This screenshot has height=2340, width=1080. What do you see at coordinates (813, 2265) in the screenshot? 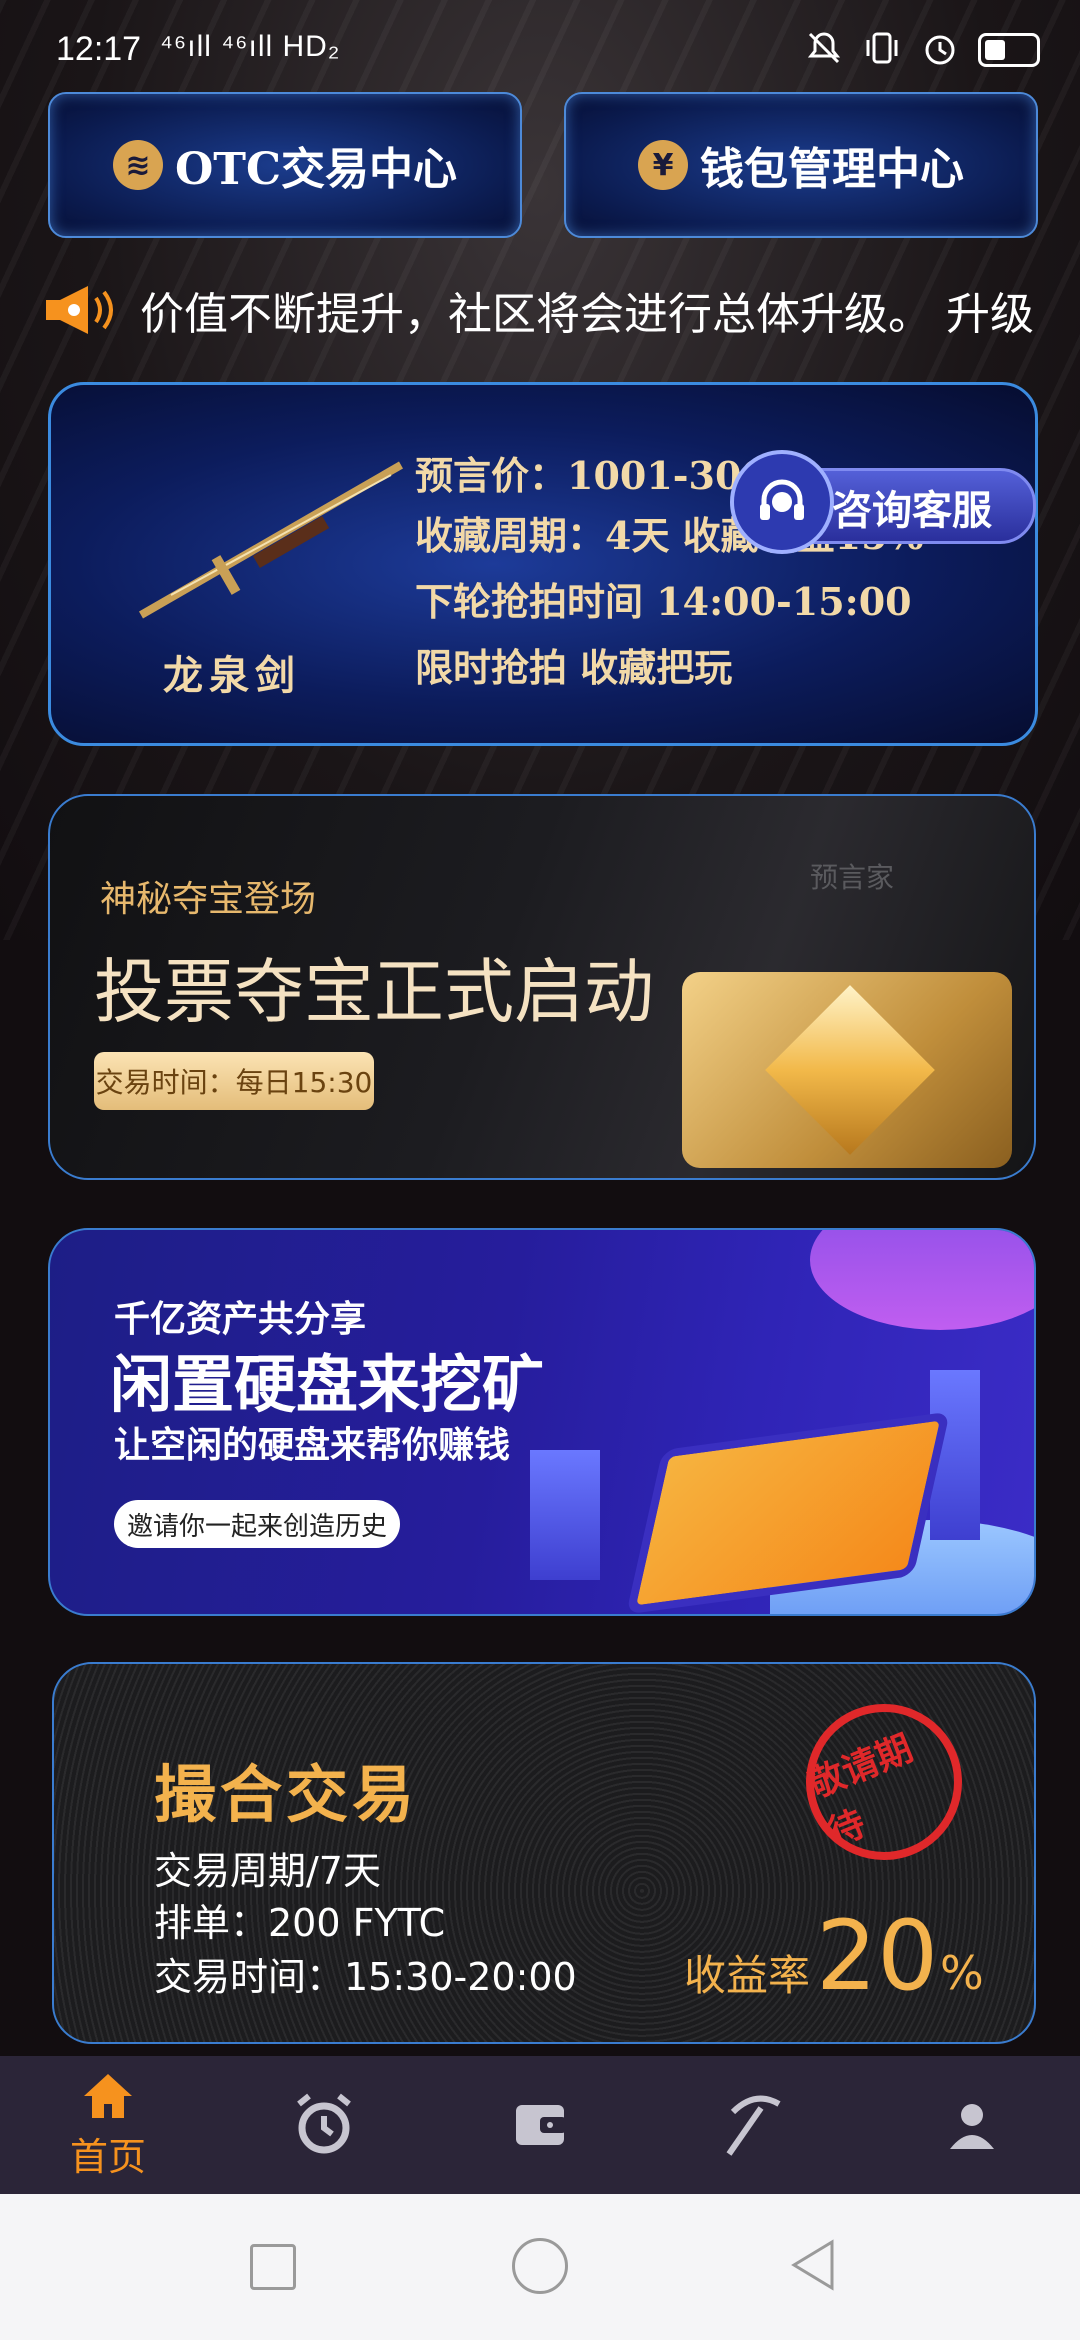
I see `back-button` at bounding box center [813, 2265].